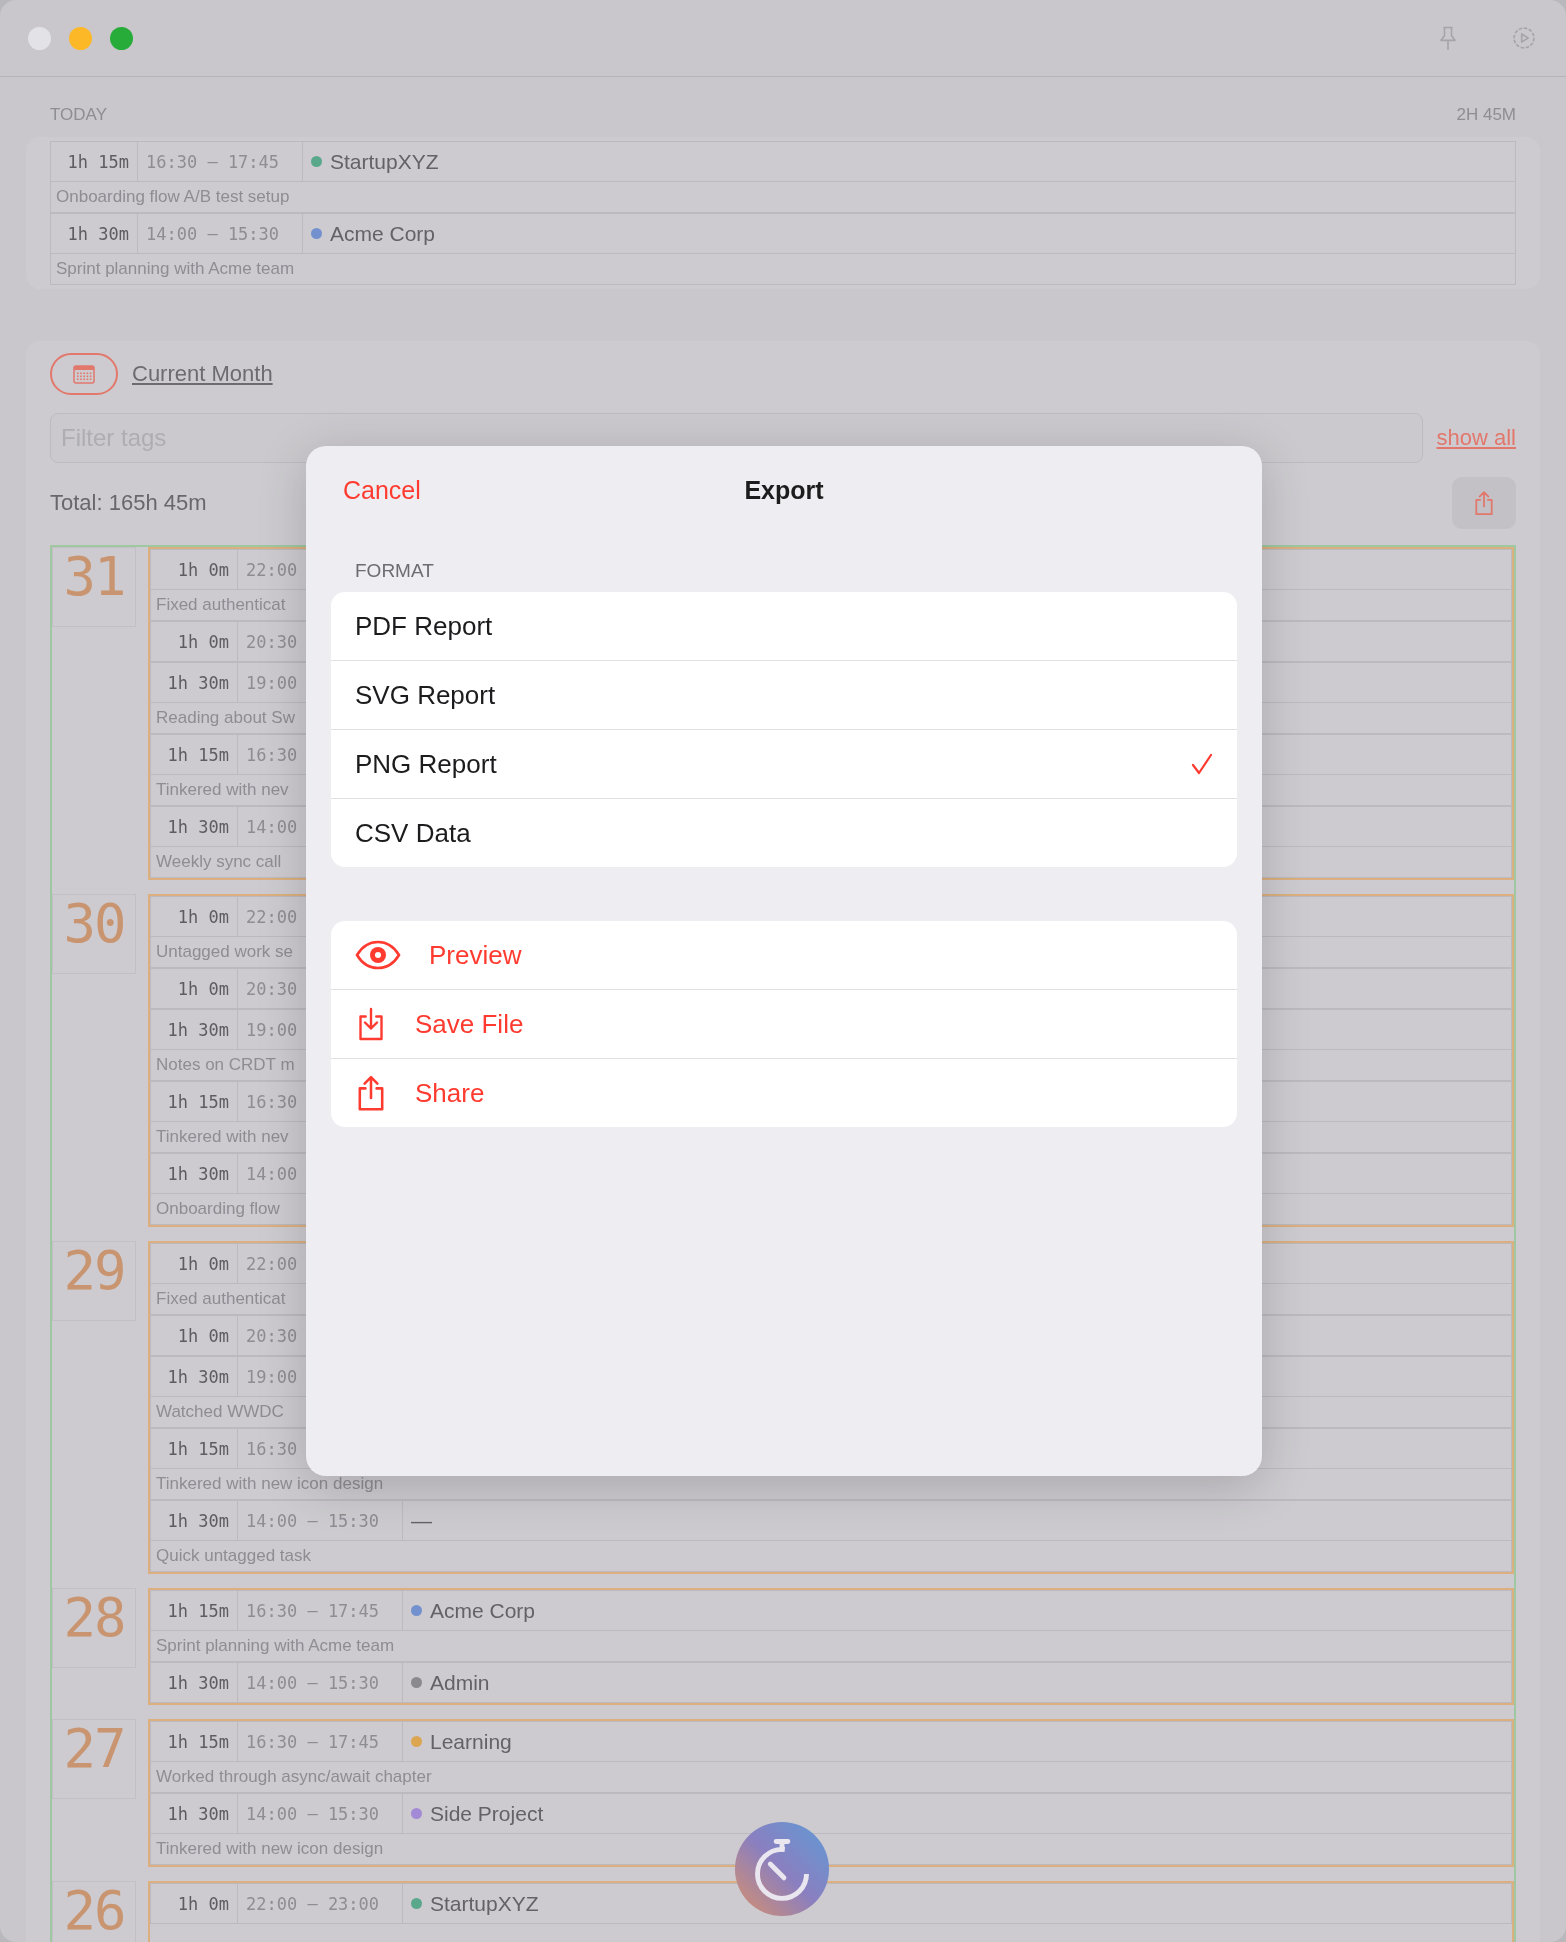 This screenshot has width=1566, height=1942. I want to click on settings-icon, so click(1524, 38).